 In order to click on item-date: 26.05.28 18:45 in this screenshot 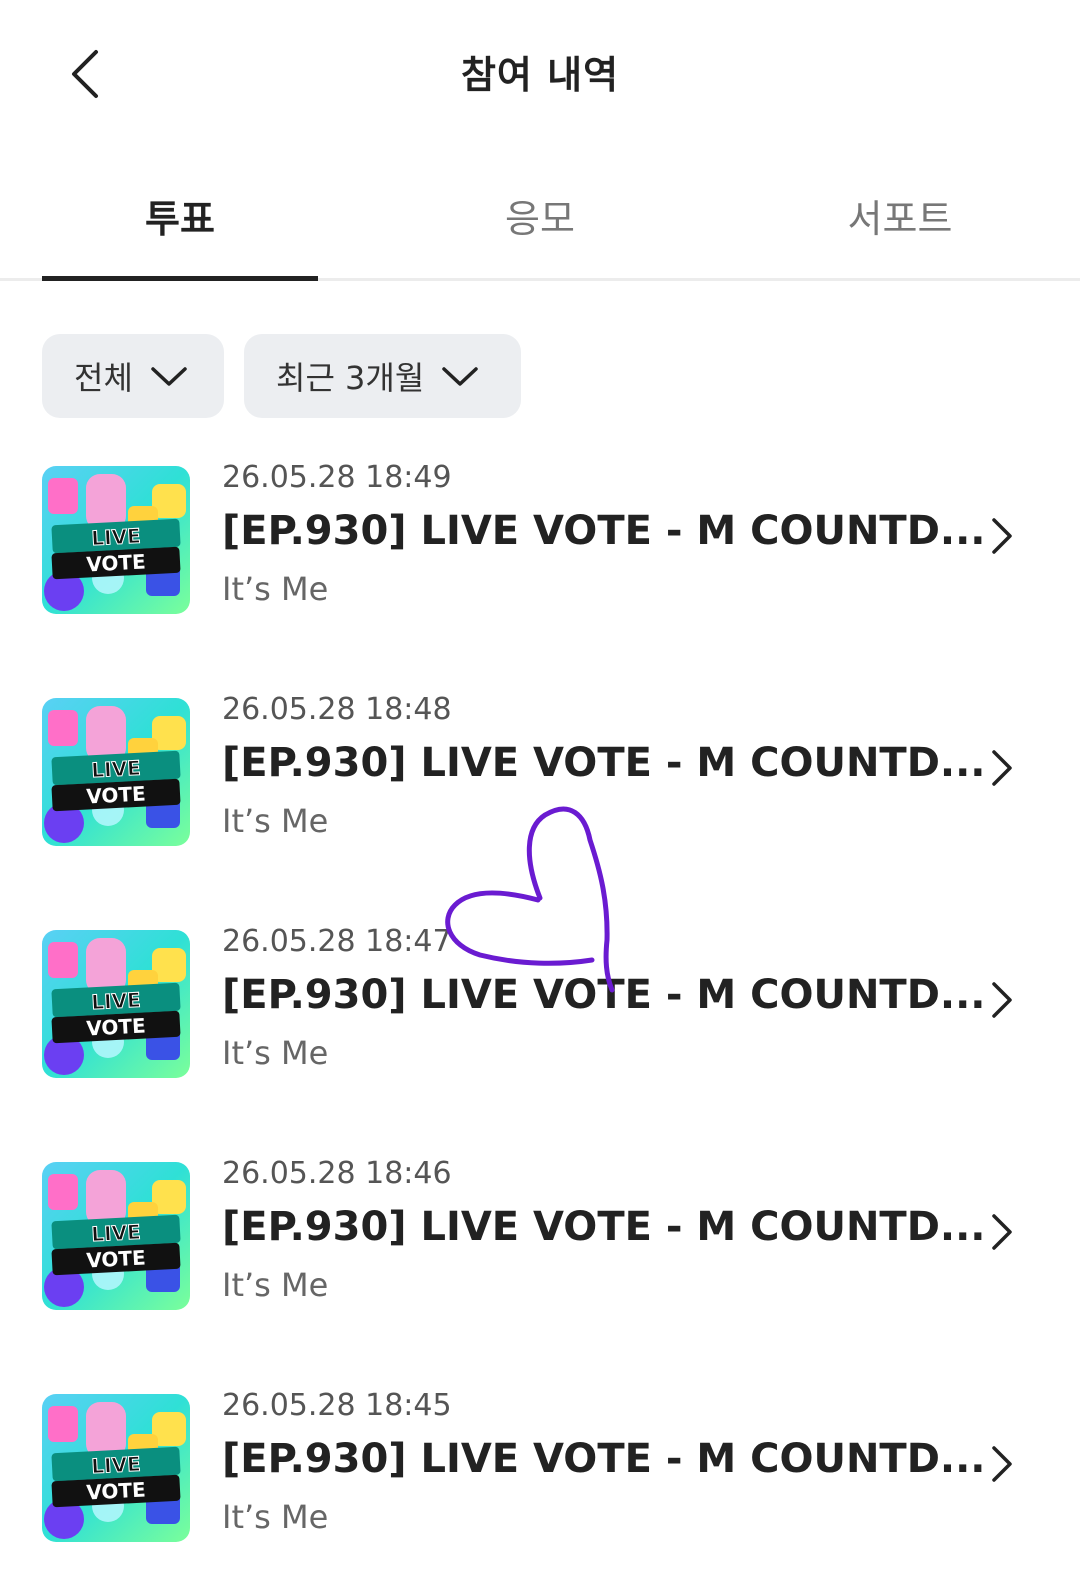, I will do `click(337, 1405)`.